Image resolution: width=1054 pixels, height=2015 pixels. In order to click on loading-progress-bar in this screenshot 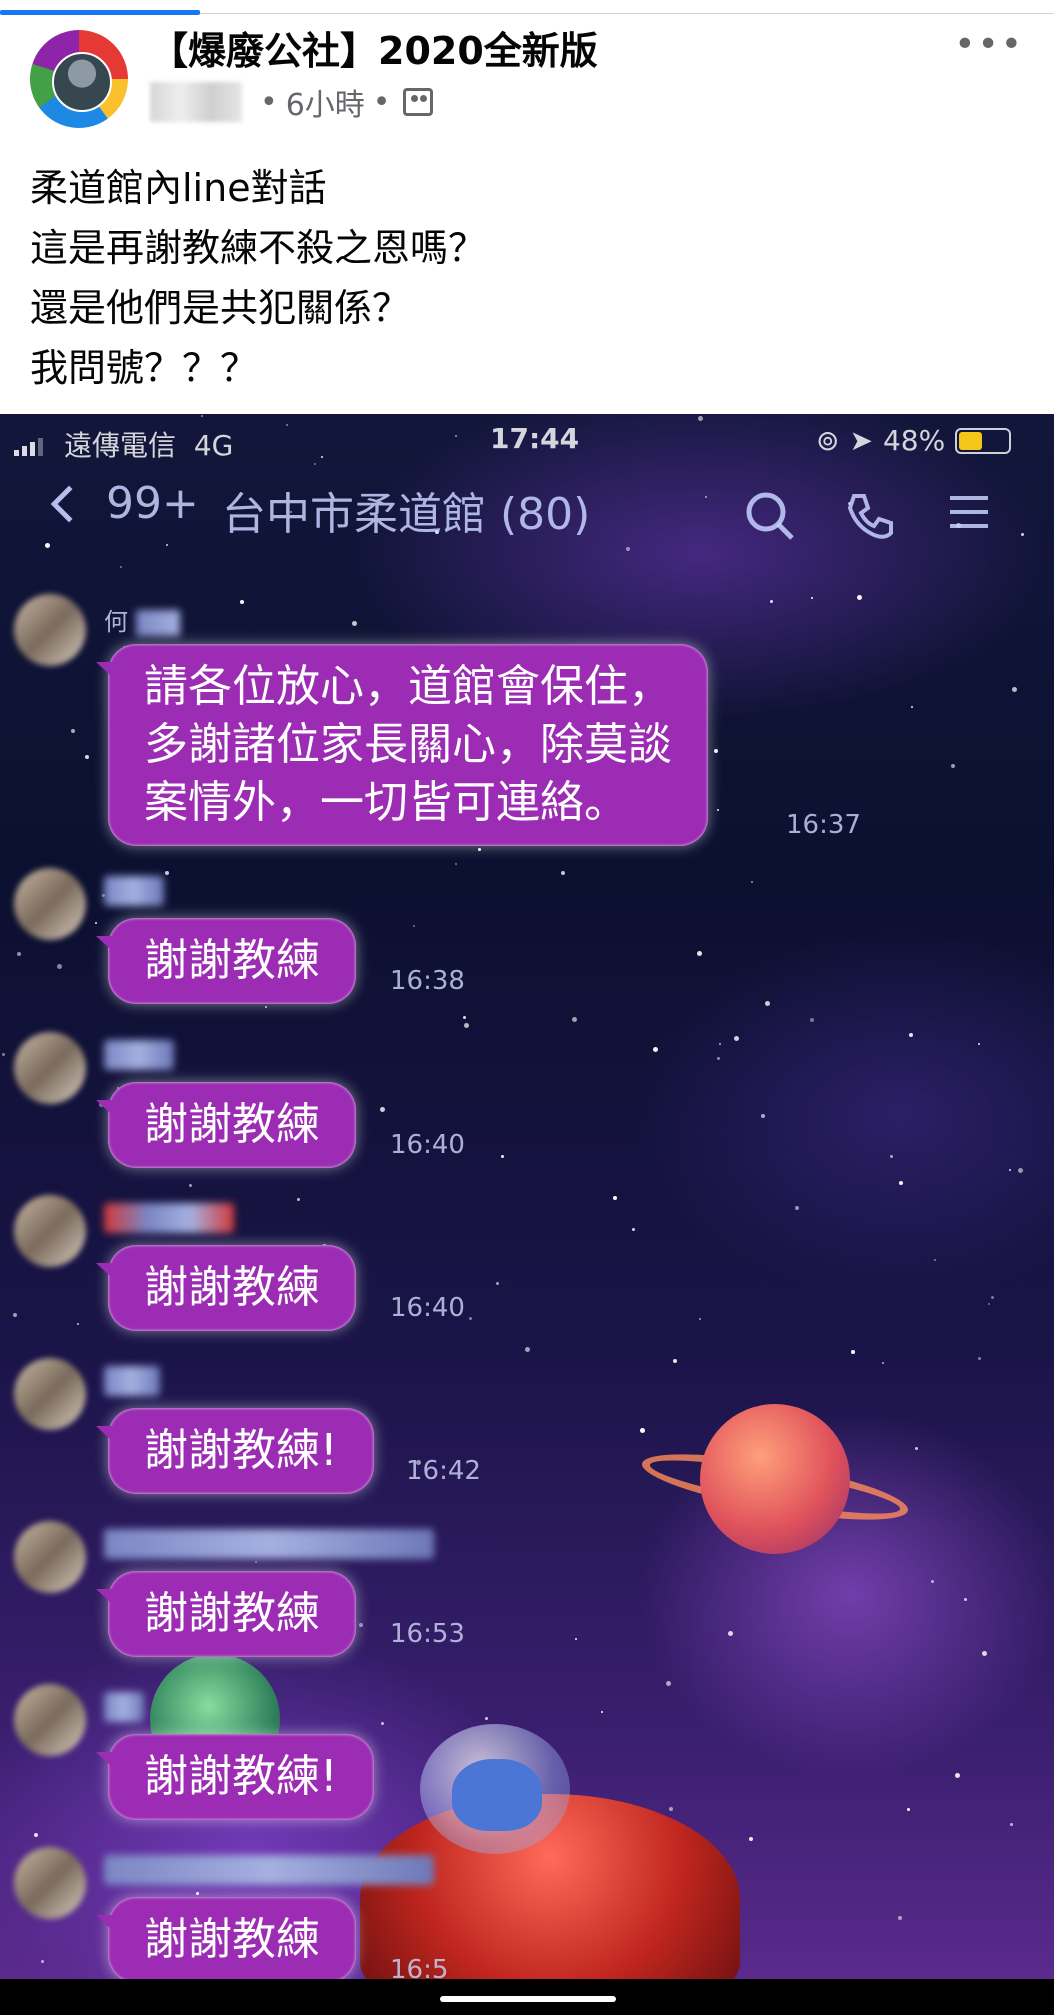, I will do `click(527, 7)`.